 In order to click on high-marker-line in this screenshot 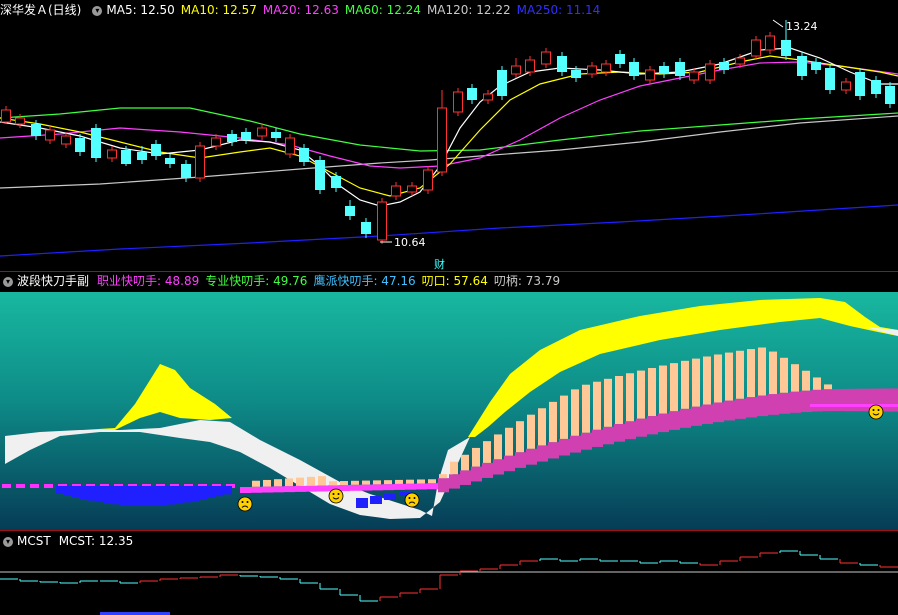, I will do `click(778, 23)`.